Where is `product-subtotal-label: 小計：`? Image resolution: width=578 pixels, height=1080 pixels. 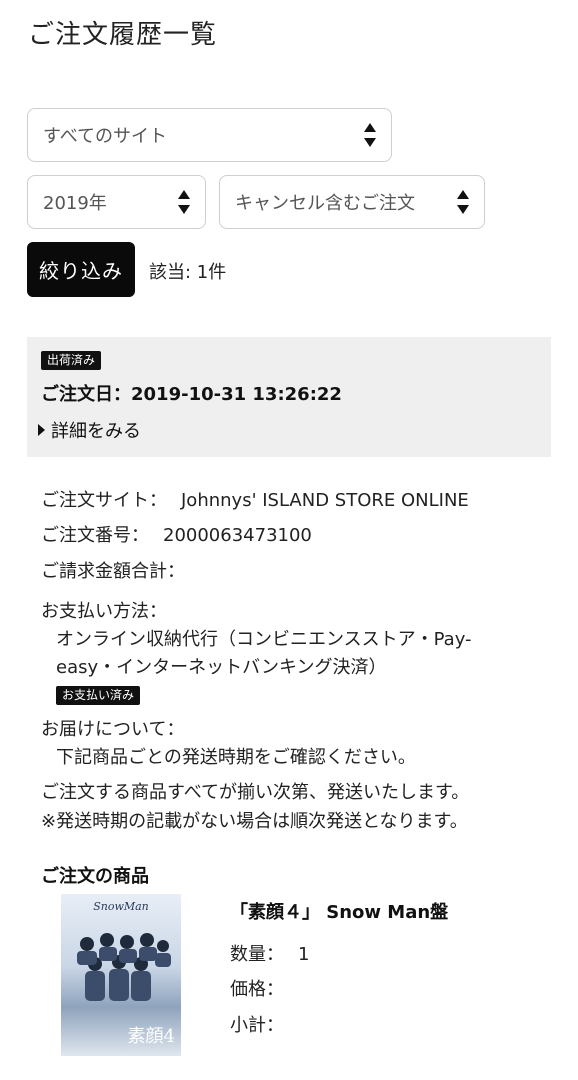
product-subtotal-label: 小計： is located at coordinates (257, 1025).